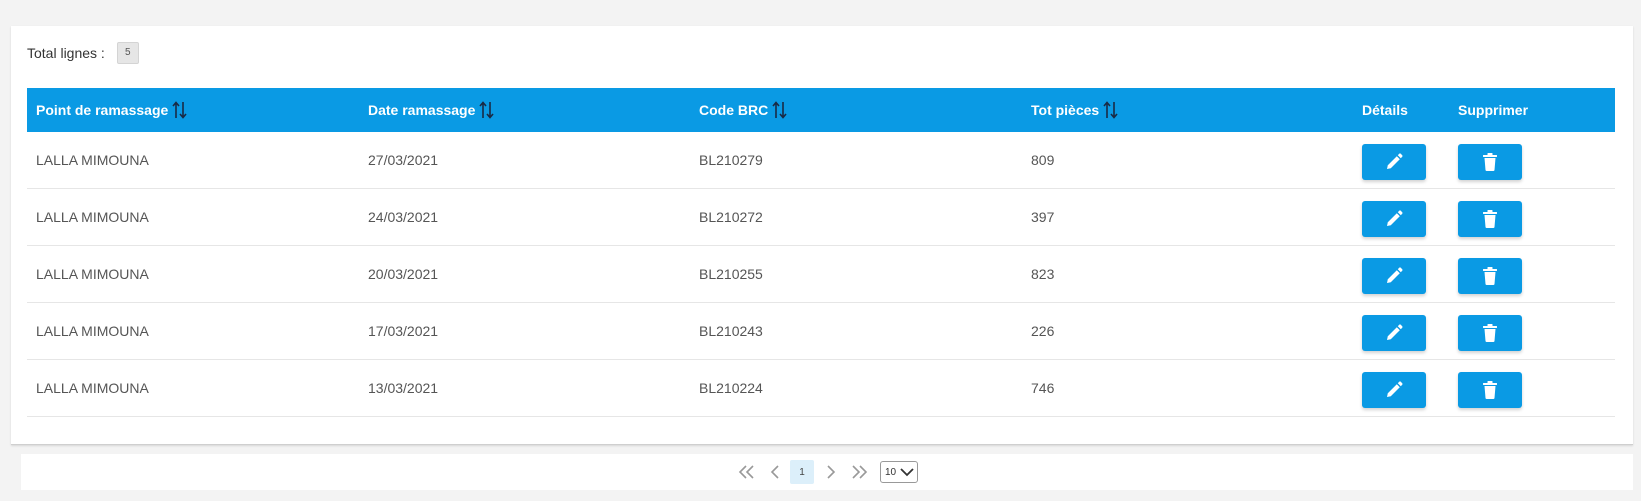 The image size is (1641, 501). Describe the element at coordinates (907, 472) in the screenshot. I see `chevron-down-icon` at that location.